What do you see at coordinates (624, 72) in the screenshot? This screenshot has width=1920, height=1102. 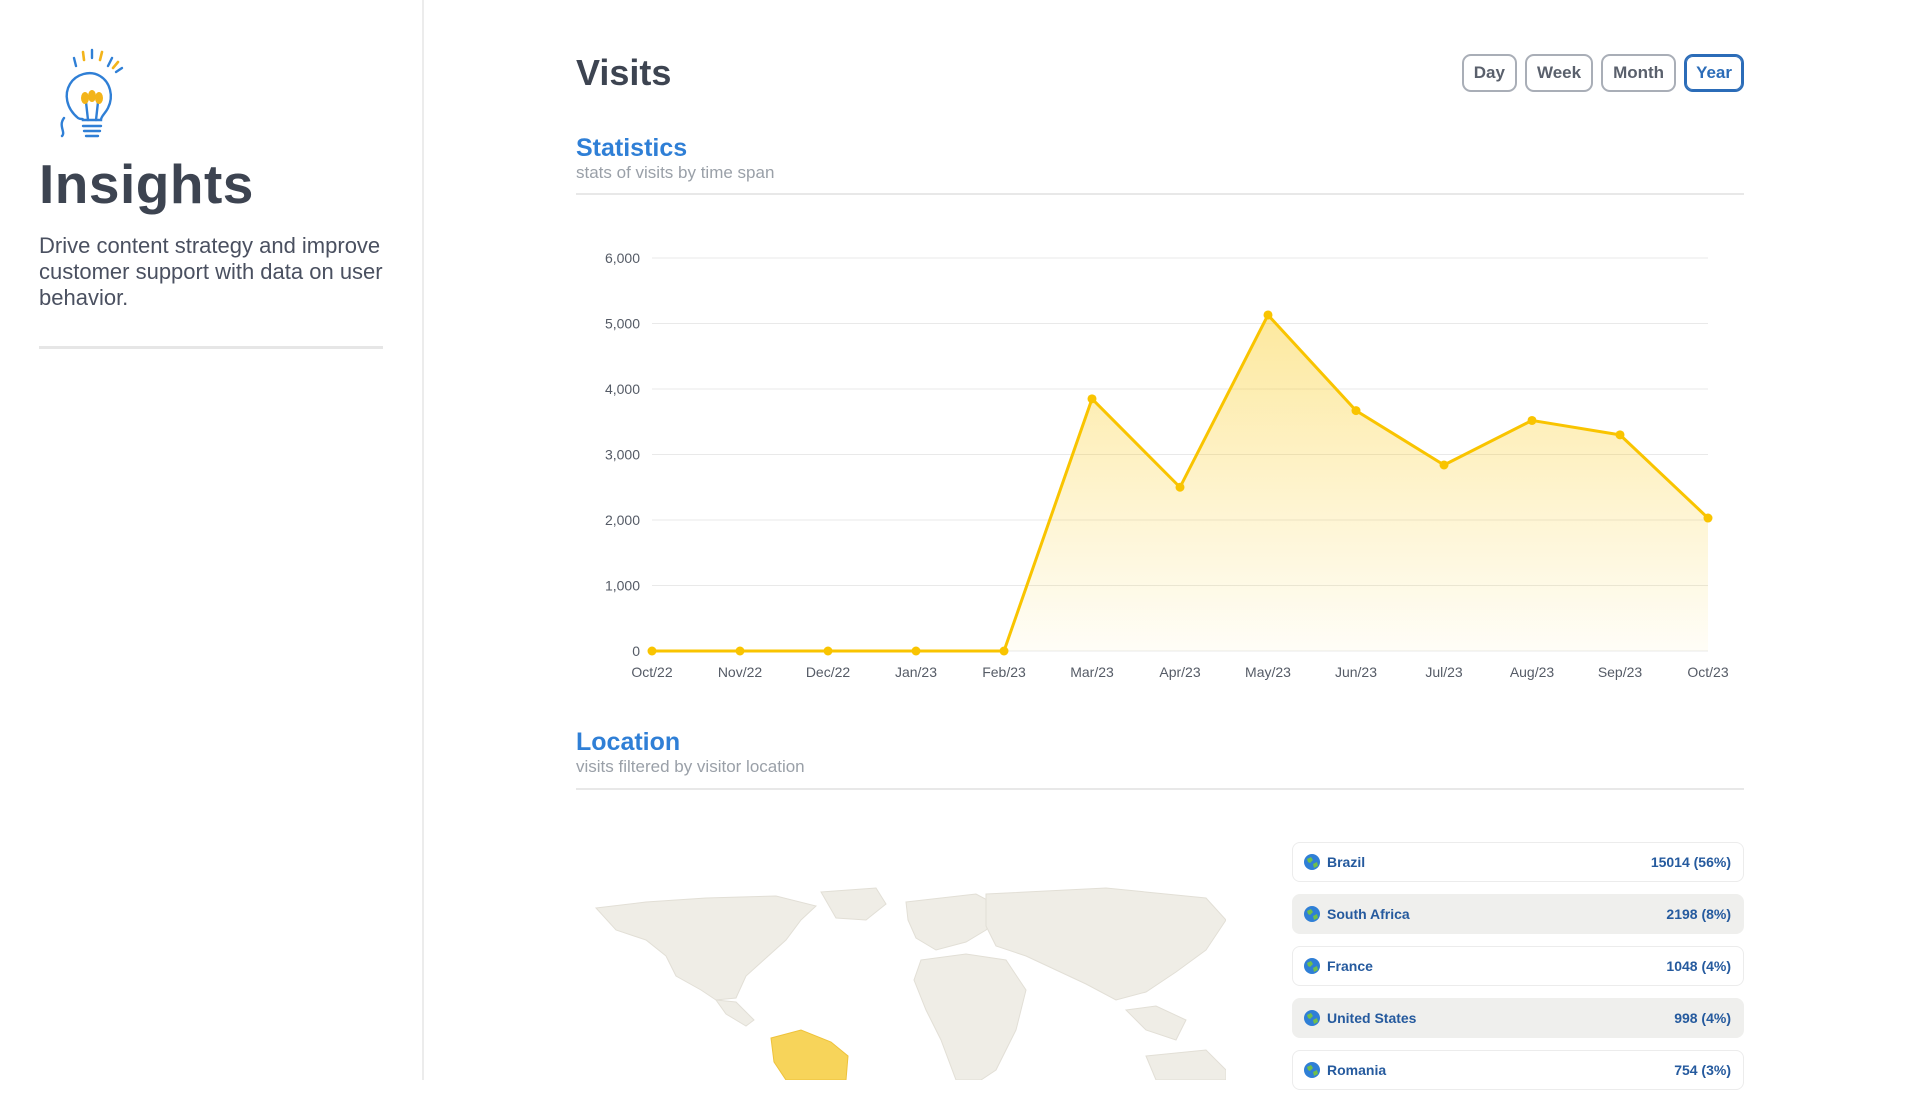 I see `page-title: Visits` at bounding box center [624, 72].